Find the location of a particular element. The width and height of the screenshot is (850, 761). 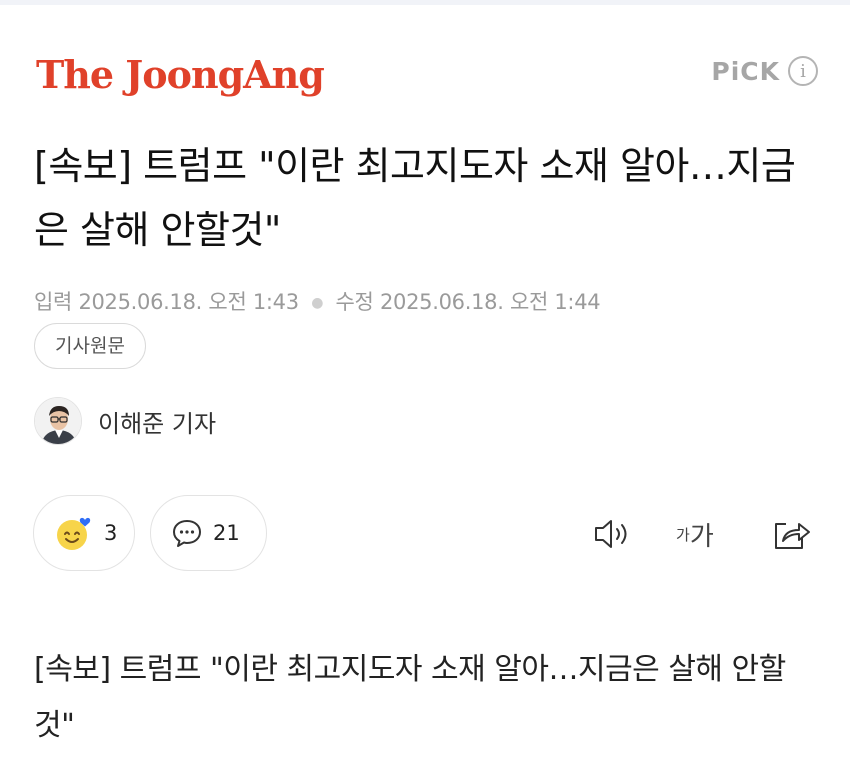

published-label: 입력 is located at coordinates (53, 302).